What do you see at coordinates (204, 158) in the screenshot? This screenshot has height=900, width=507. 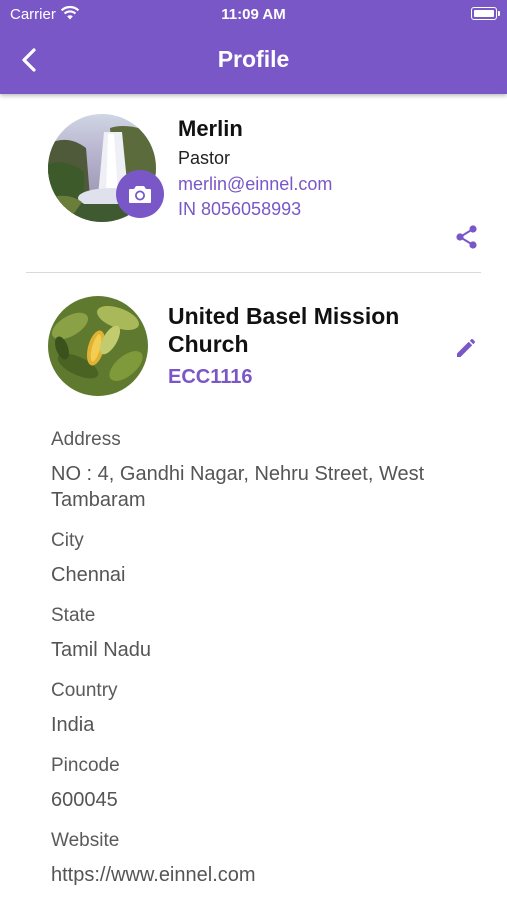 I see `user-role: Pastor` at bounding box center [204, 158].